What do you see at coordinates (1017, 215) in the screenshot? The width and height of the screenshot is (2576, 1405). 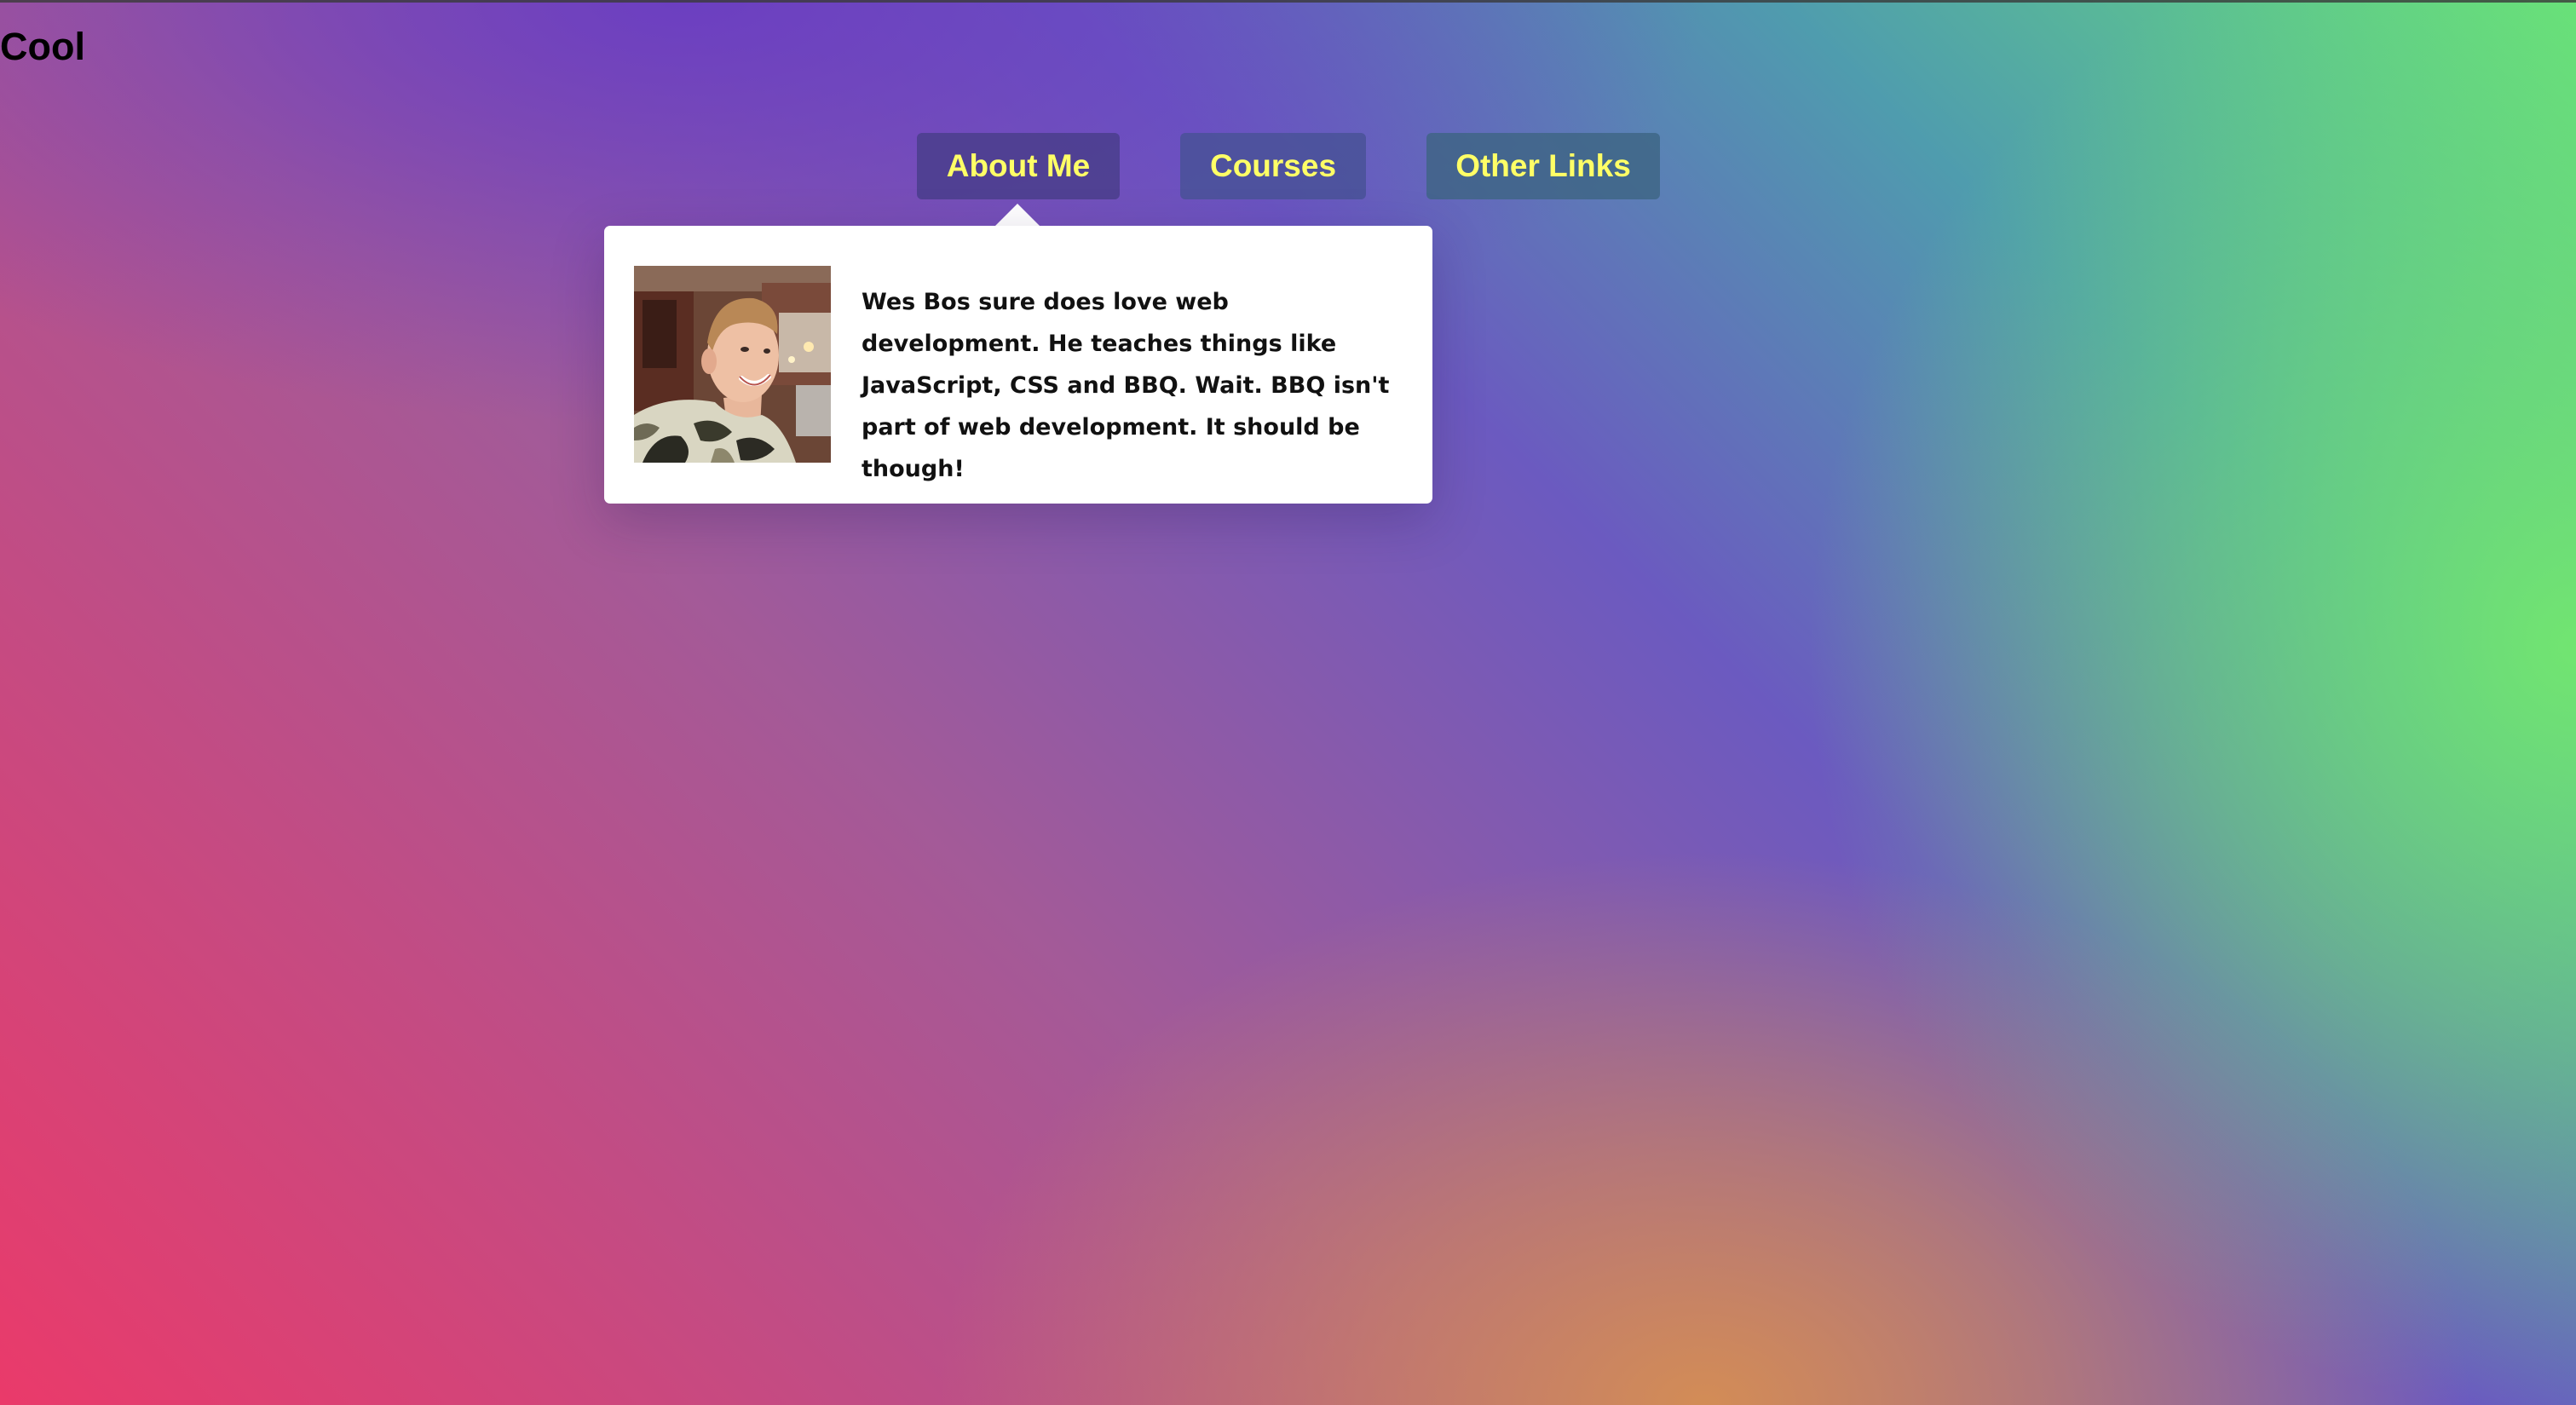 I see `dropdown-arrow` at bounding box center [1017, 215].